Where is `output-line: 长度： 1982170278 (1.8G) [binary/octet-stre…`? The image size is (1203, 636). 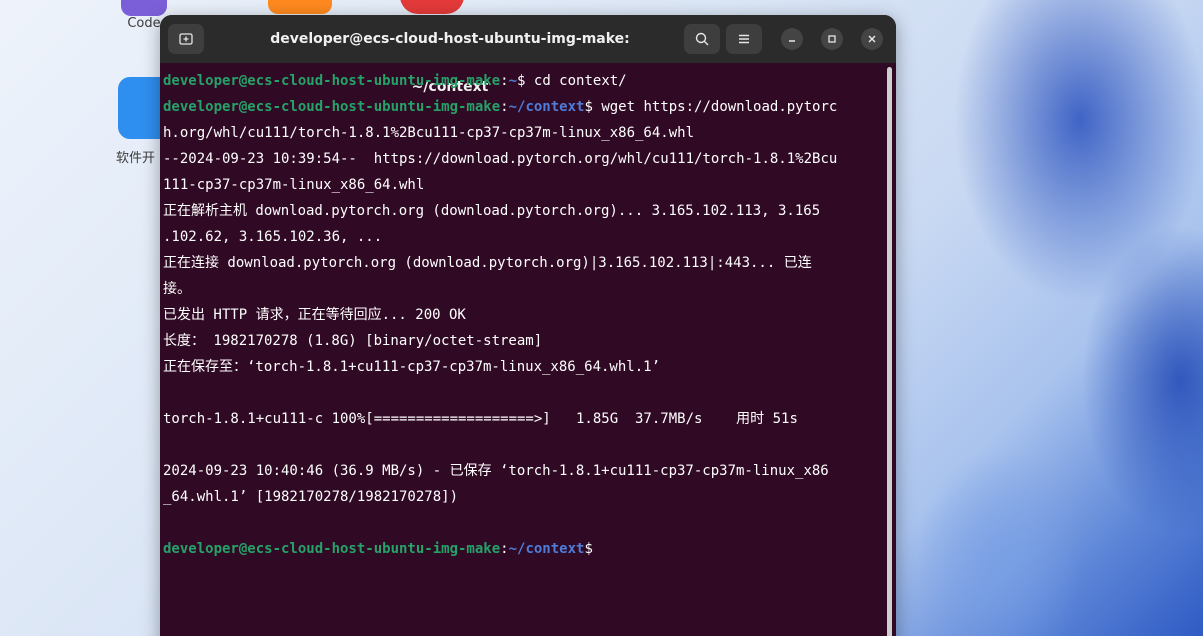
output-line: 长度： 1982170278 (1.8G) [binary/octet-stre… is located at coordinates (353, 341).